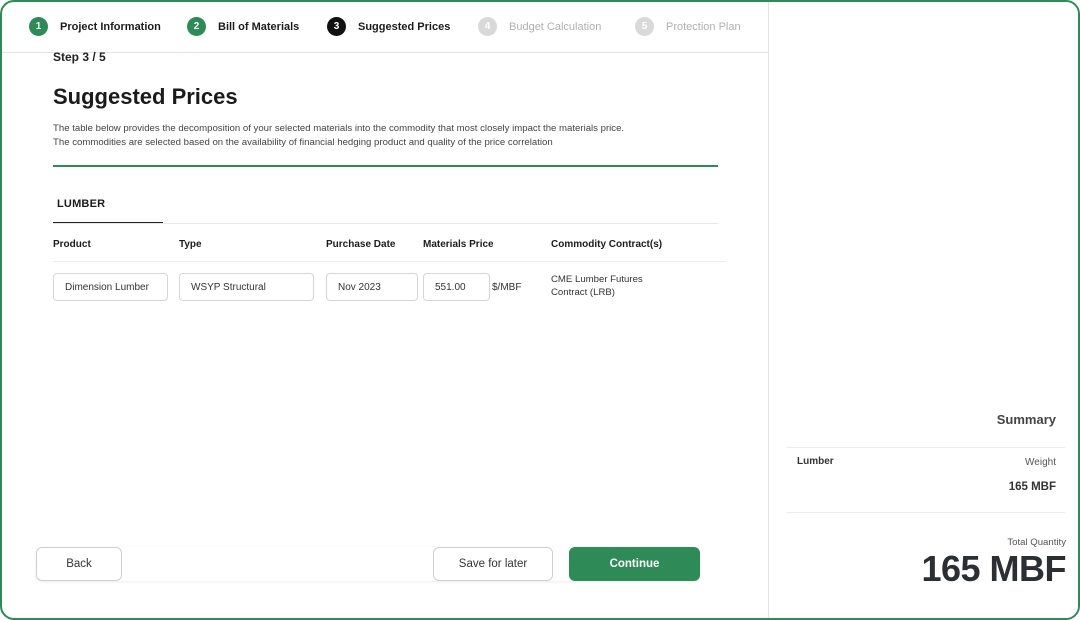 This screenshot has height=620, width=1080. I want to click on page-title: Suggested Prices, so click(145, 96).